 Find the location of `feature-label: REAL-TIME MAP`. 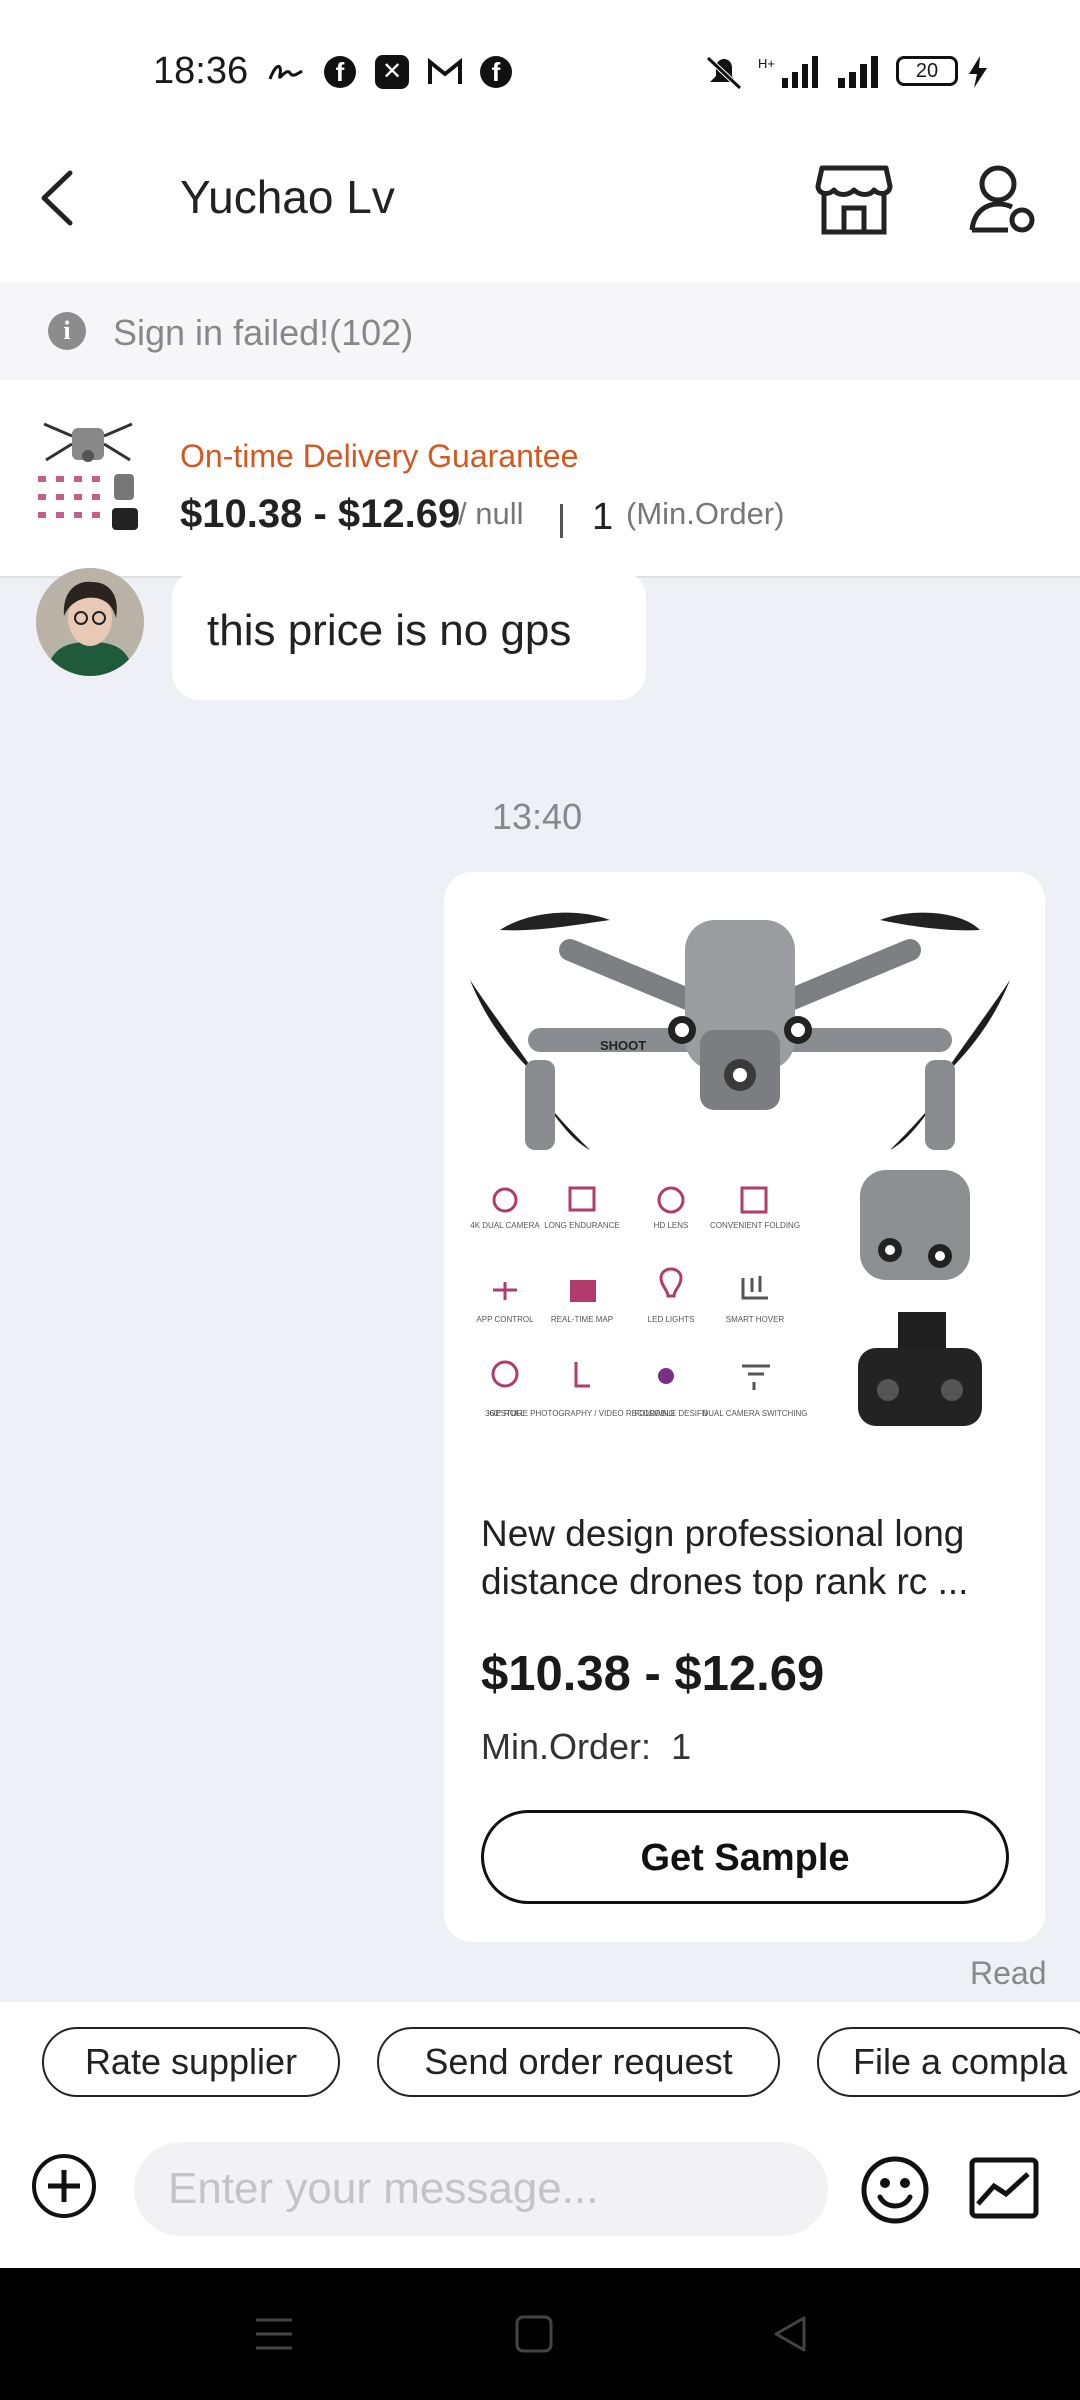

feature-label: REAL-TIME MAP is located at coordinates (582, 1319).